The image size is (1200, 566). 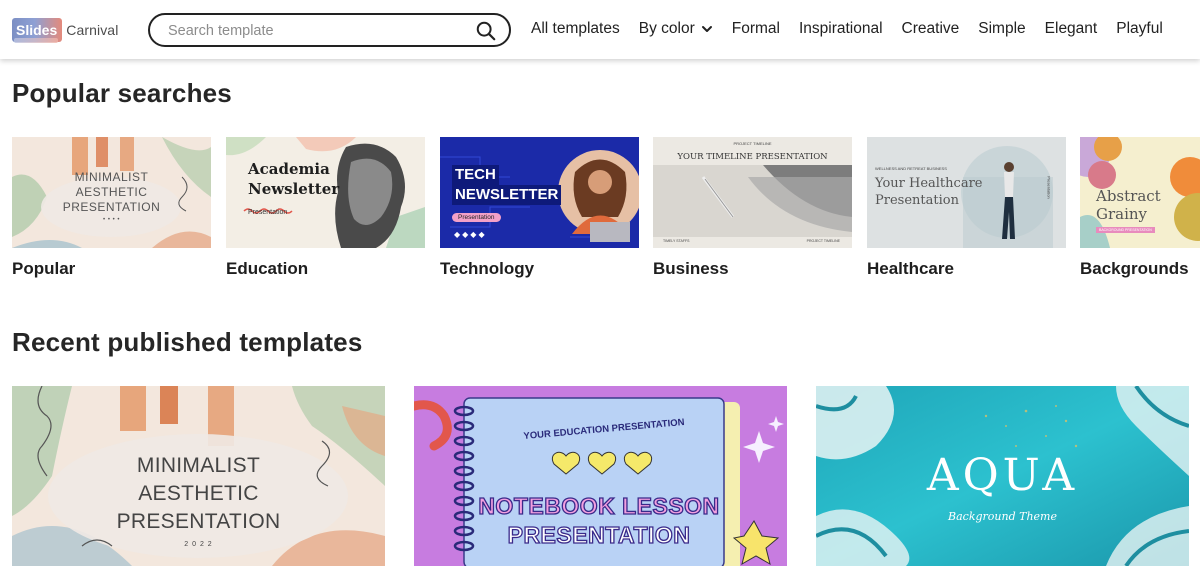 I want to click on nav-by-color: By color, so click(x=676, y=29).